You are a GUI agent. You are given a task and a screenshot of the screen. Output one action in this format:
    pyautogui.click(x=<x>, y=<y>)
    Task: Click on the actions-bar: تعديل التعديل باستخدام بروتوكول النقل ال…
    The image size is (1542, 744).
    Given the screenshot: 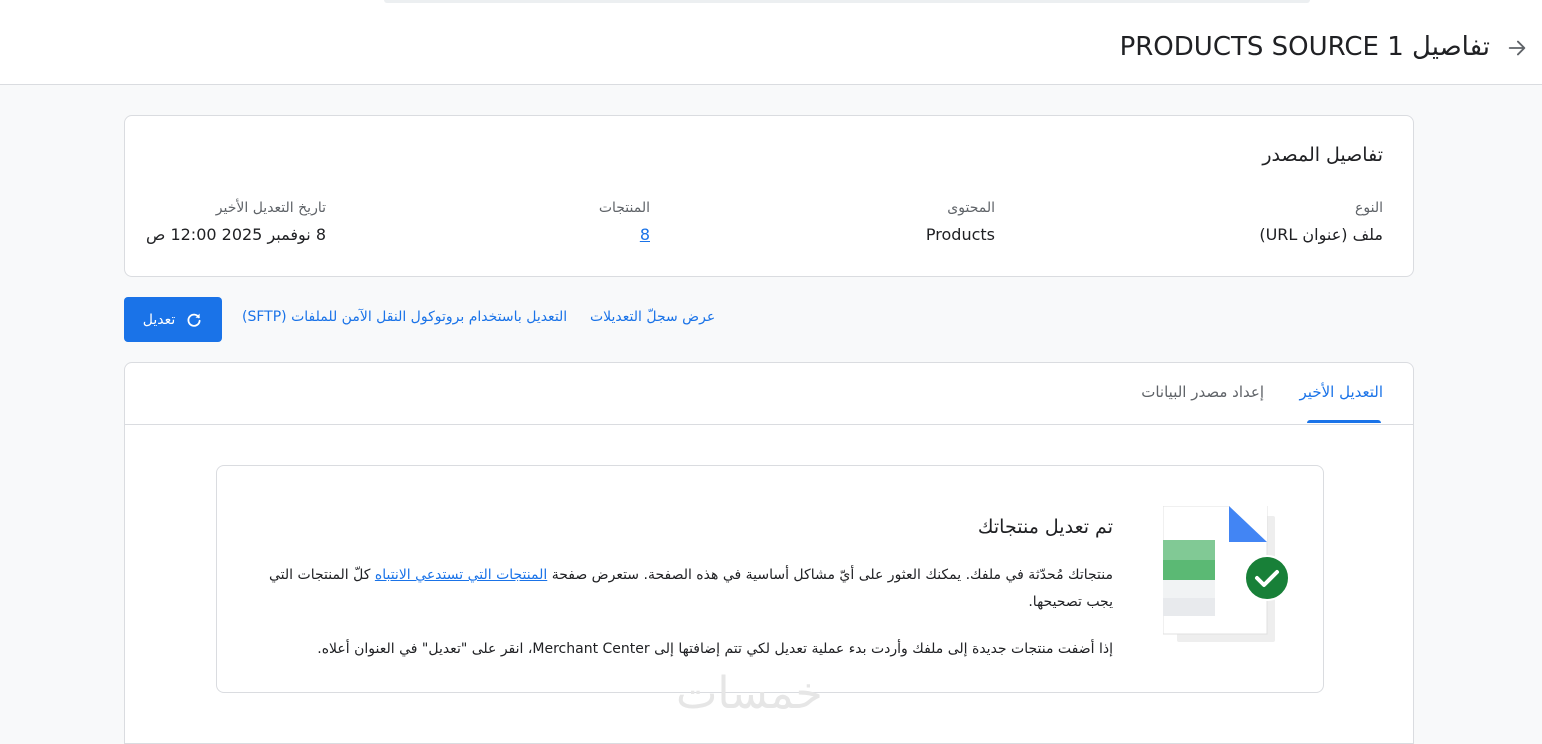 What is the action you would take?
    pyautogui.click(x=768, y=319)
    